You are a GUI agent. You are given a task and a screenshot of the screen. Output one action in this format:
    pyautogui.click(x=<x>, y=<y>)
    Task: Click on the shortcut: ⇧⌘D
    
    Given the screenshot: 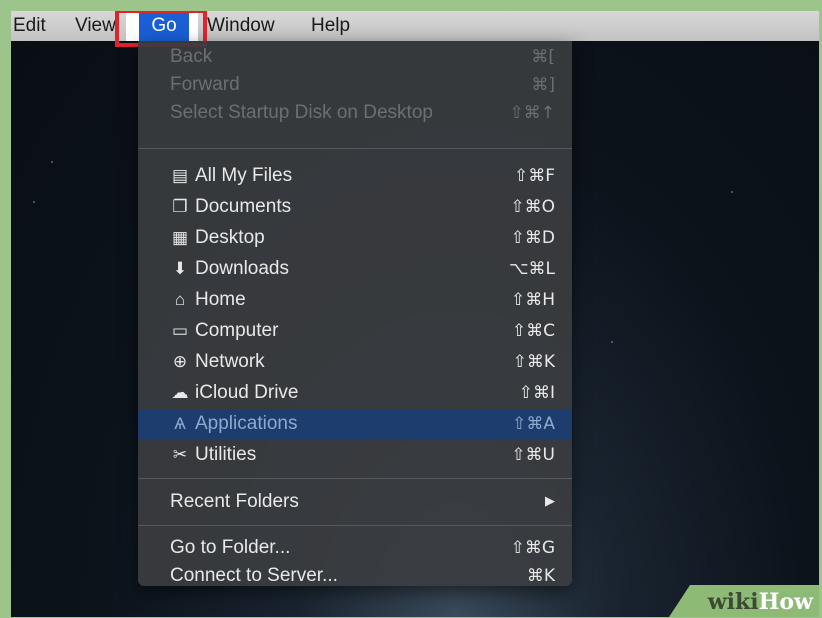 What is the action you would take?
    pyautogui.click(x=532, y=238)
    